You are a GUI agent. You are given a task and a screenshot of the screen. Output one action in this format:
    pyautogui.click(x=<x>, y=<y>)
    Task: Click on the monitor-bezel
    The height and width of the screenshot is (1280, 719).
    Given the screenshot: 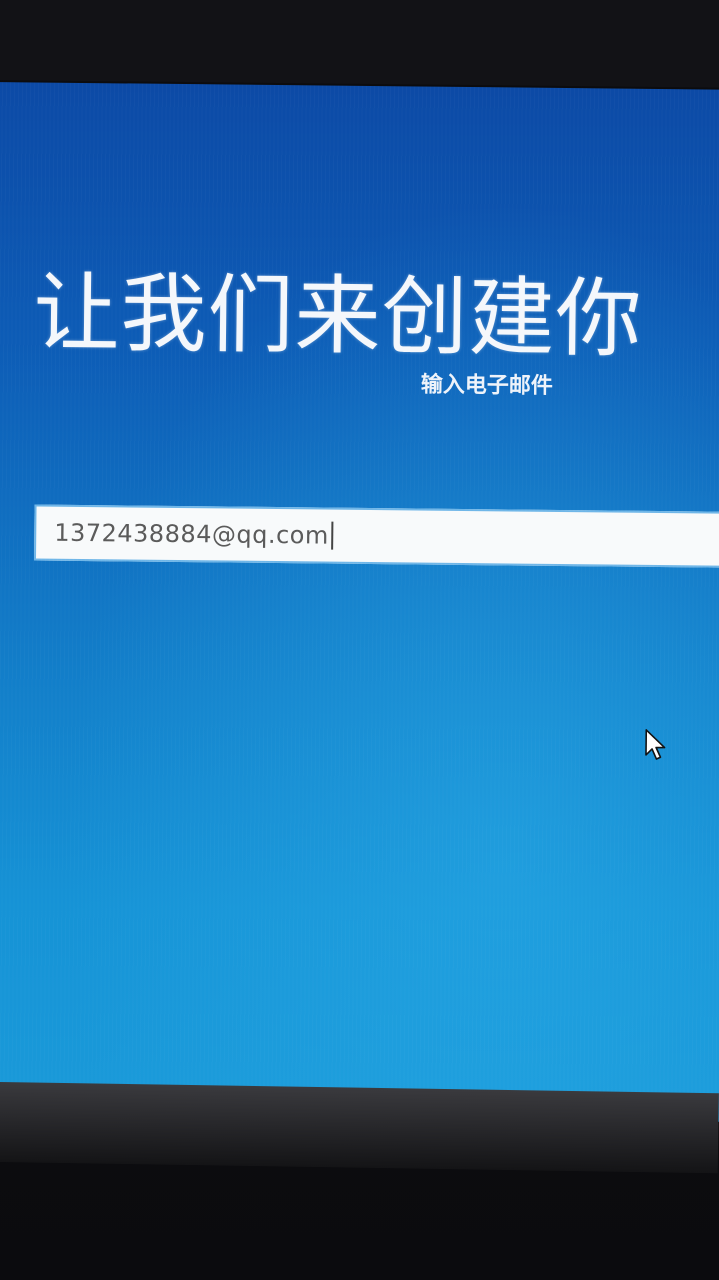 What is the action you would take?
    pyautogui.click(x=359, y=1128)
    